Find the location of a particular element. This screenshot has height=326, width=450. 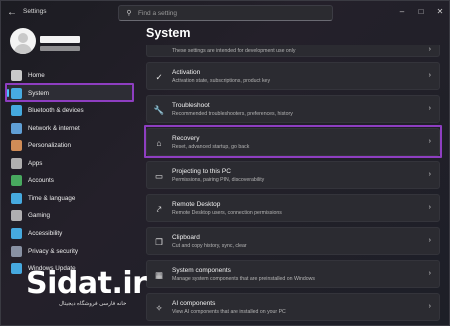

sidebar-item-home: Home is located at coordinates (70, 75).